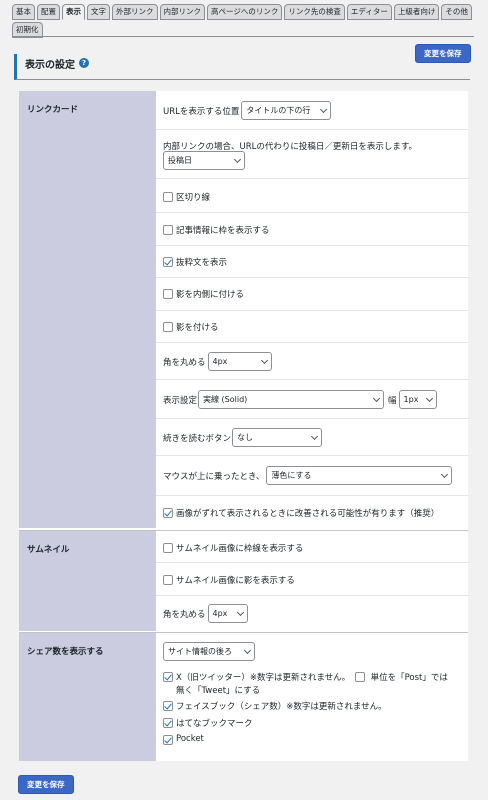 Image resolution: width=488 pixels, height=800 pixels. Describe the element at coordinates (312, 614) in the screenshot. I see `row-thumb-radius: 角を丸める 4px` at that location.